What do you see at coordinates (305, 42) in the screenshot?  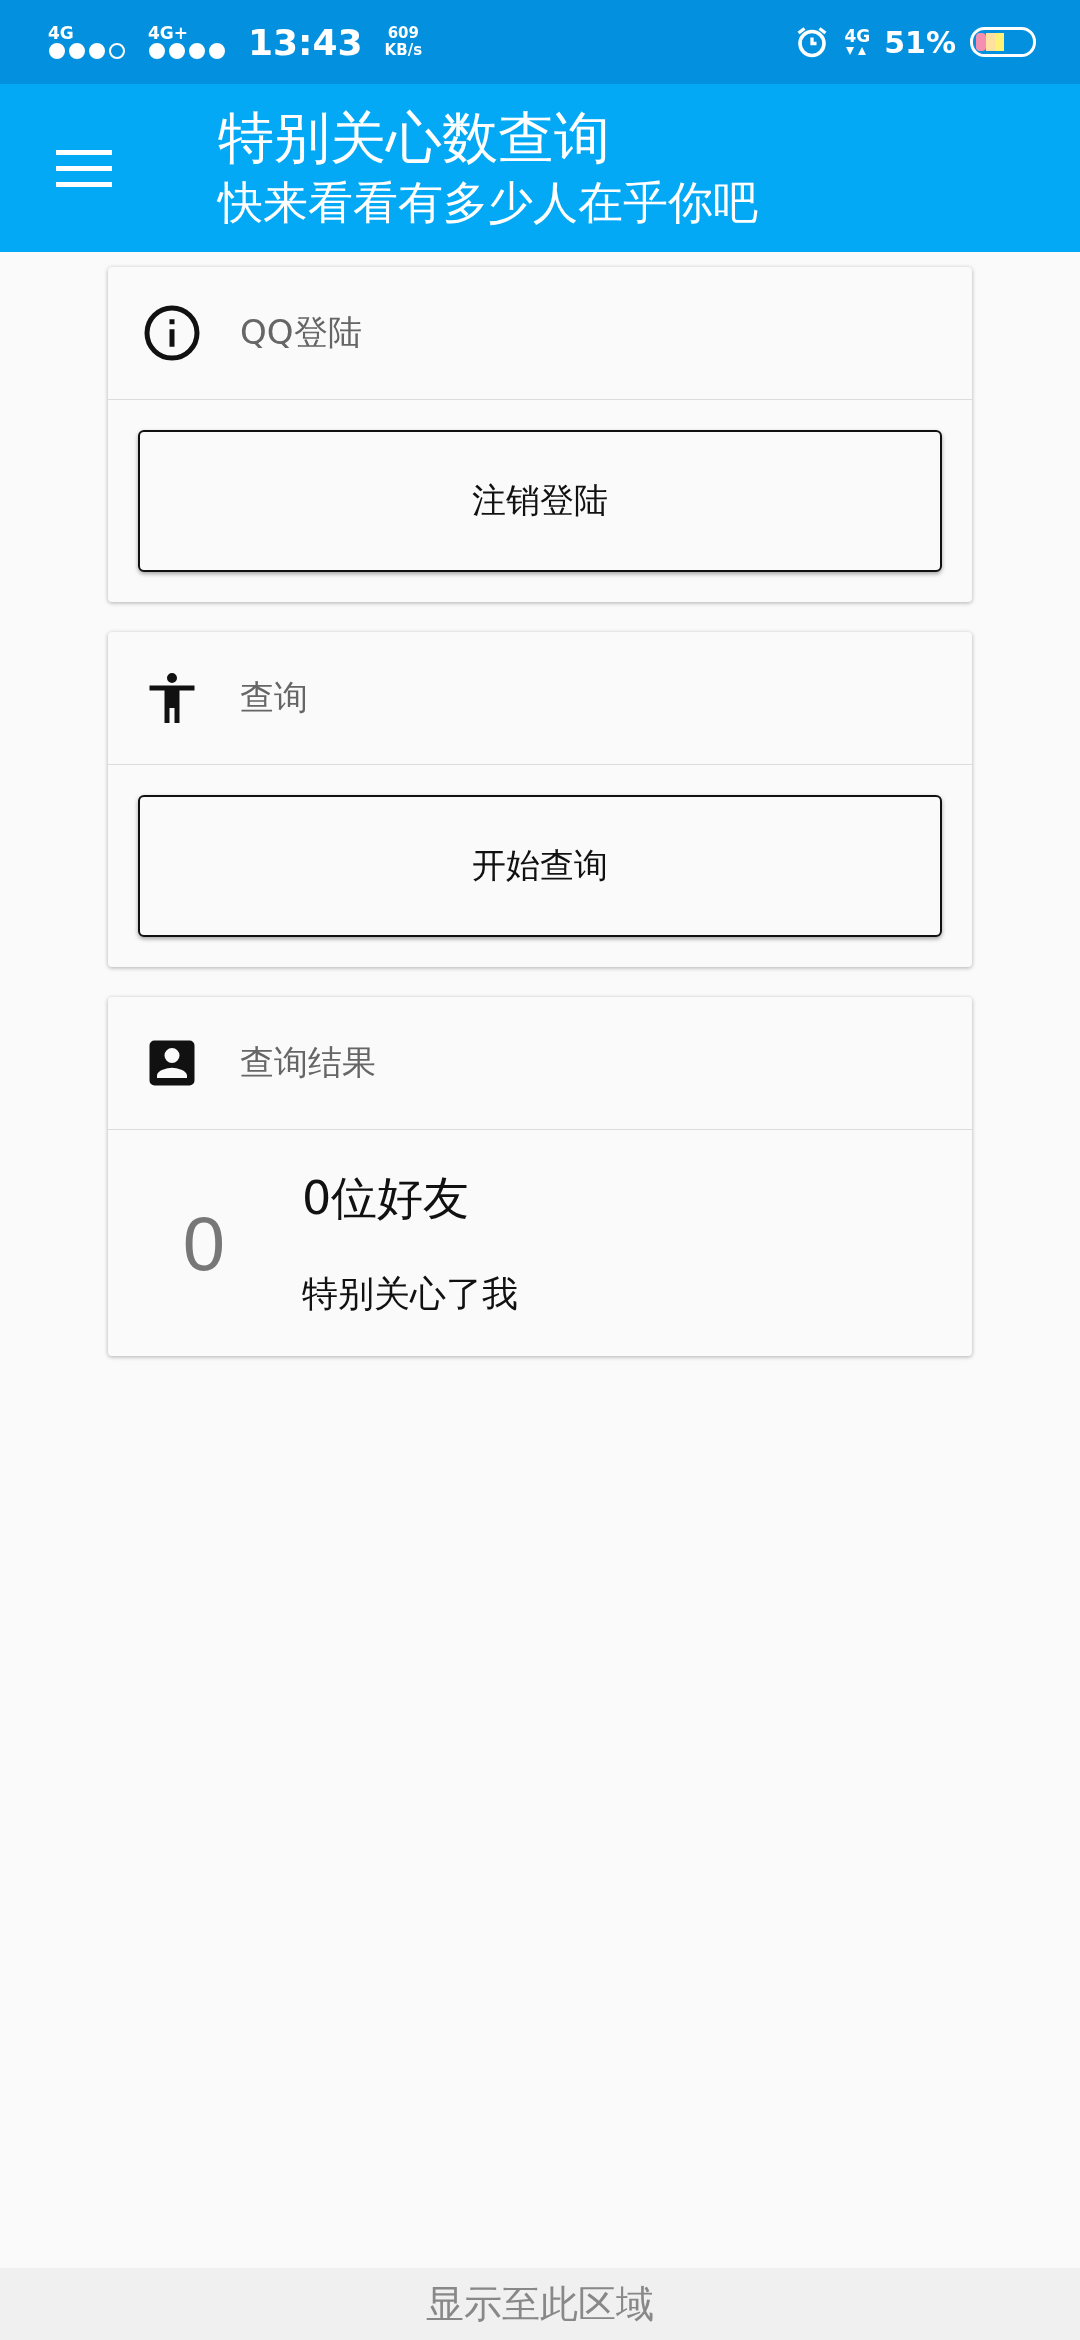 I see `clock: 13:43` at bounding box center [305, 42].